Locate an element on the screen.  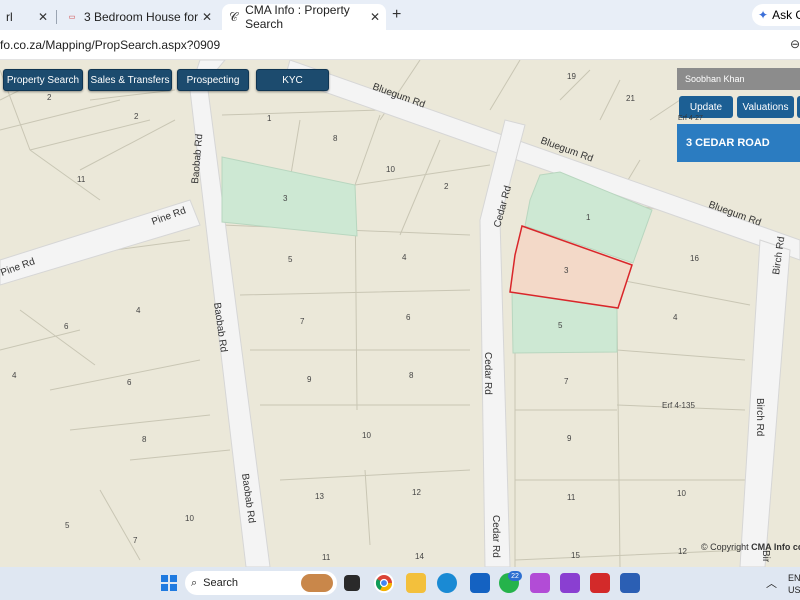
url-field: fo.co.za/Mapping/PropSearch.aspx?0909 is located at coordinates (110, 45).